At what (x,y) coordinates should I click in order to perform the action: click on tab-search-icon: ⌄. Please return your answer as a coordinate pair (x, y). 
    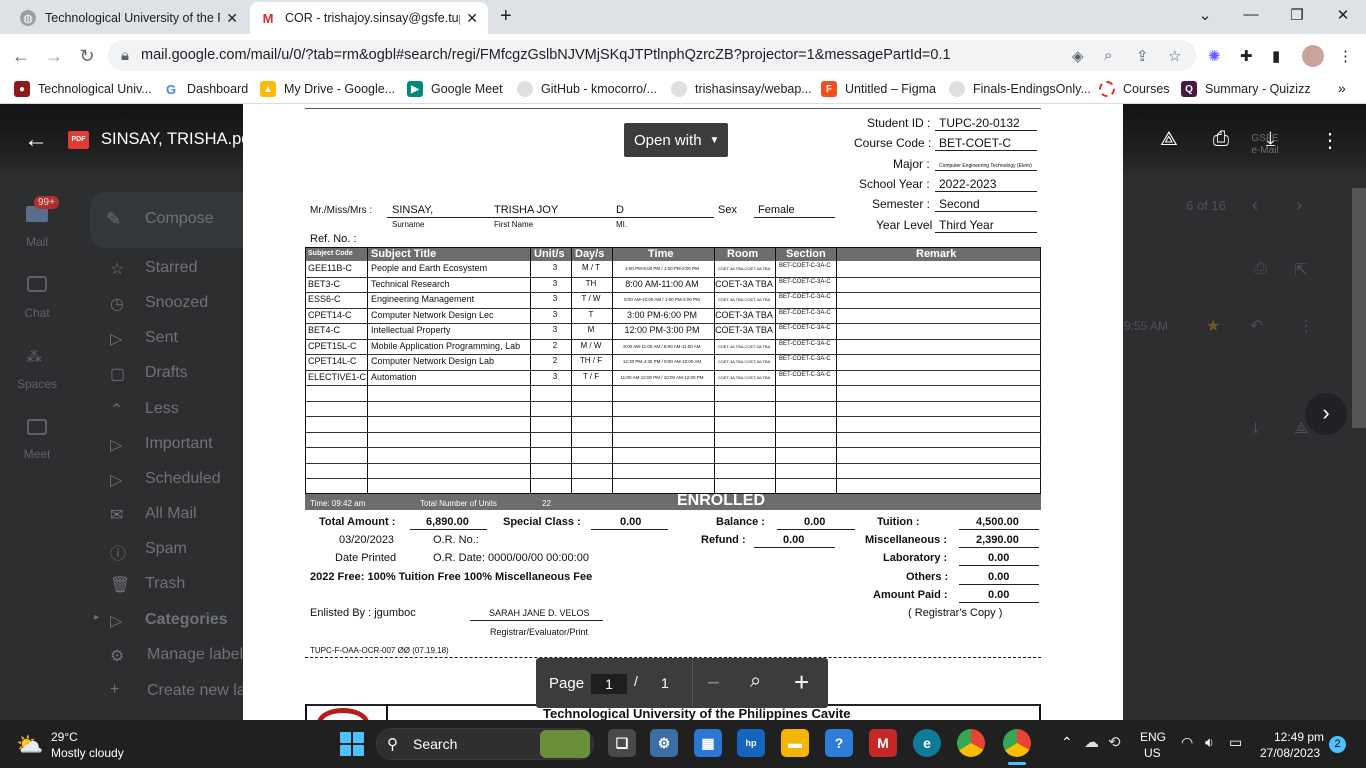
    Looking at the image, I should click on (1205, 16).